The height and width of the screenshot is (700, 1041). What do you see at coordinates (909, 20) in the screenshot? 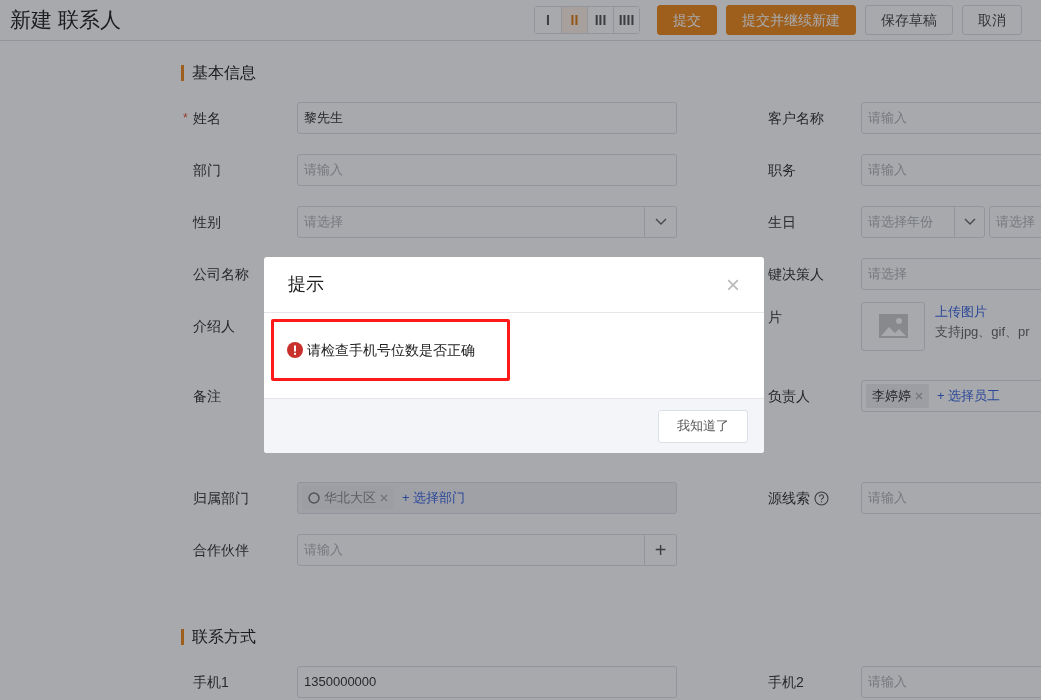
I see `action-button: 保存草稿` at bounding box center [909, 20].